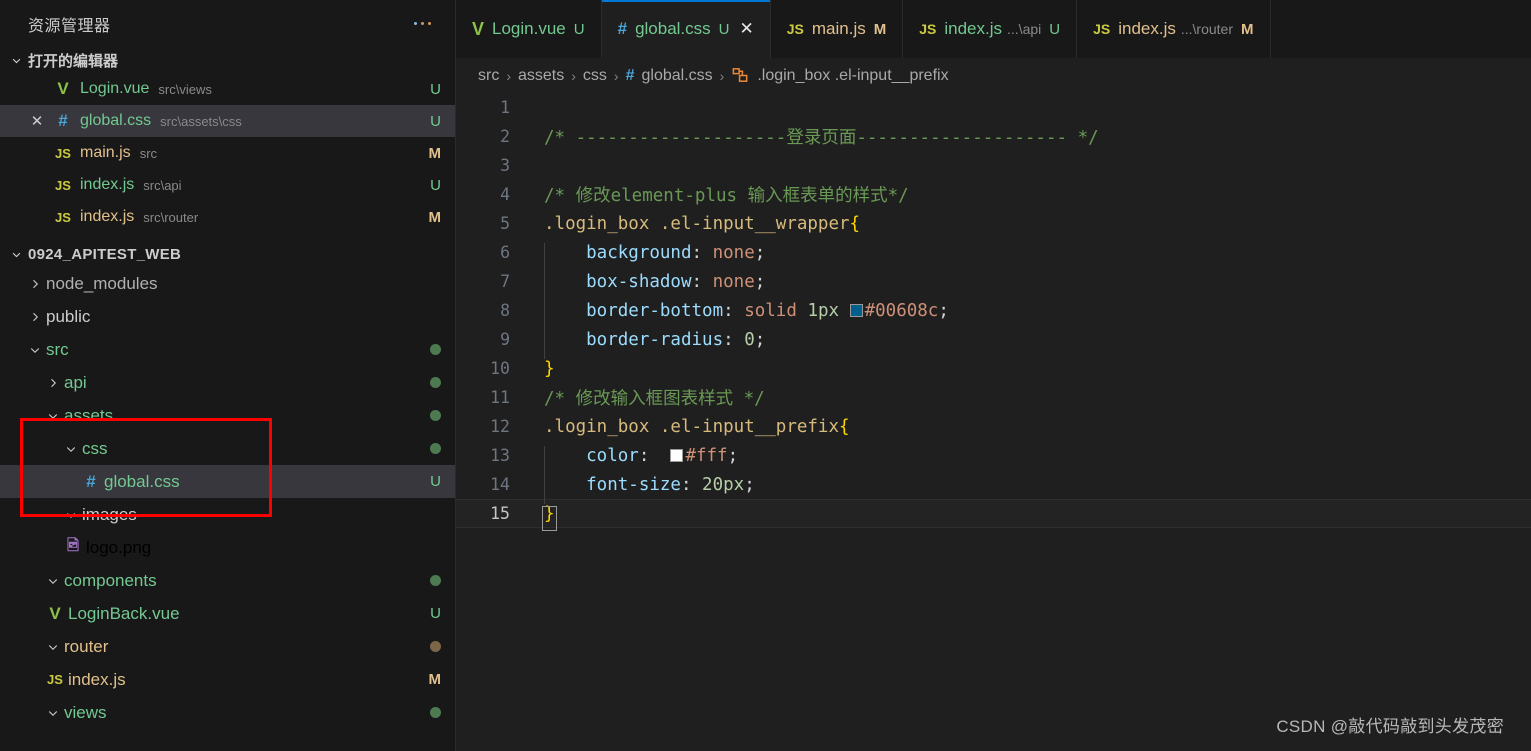  I want to click on chevron-right-icon, so click(35, 317).